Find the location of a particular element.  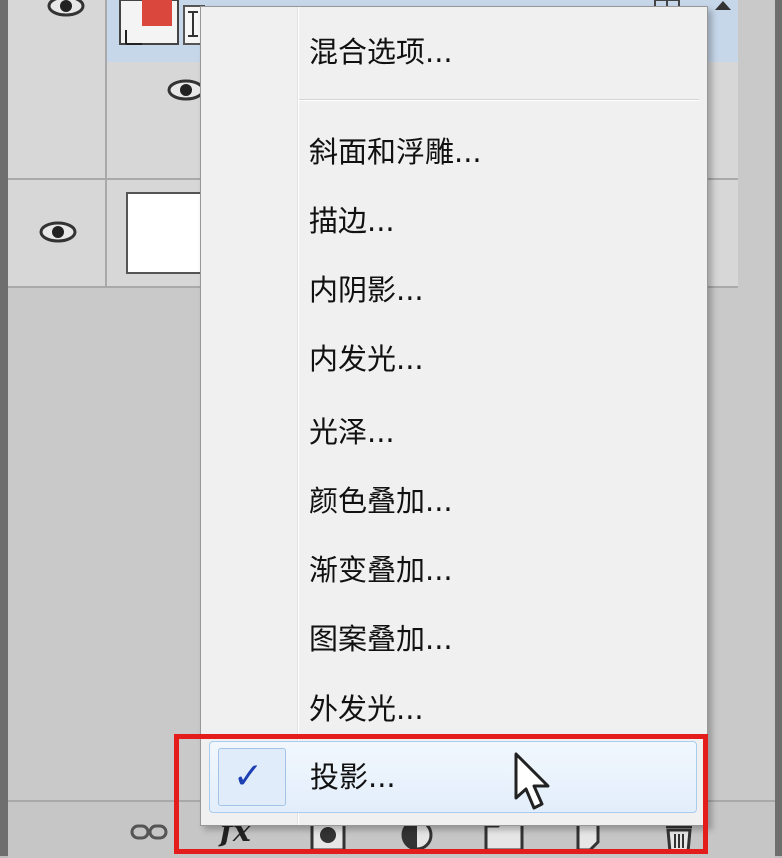

layer-thumbnail-shape is located at coordinates (163, 24).